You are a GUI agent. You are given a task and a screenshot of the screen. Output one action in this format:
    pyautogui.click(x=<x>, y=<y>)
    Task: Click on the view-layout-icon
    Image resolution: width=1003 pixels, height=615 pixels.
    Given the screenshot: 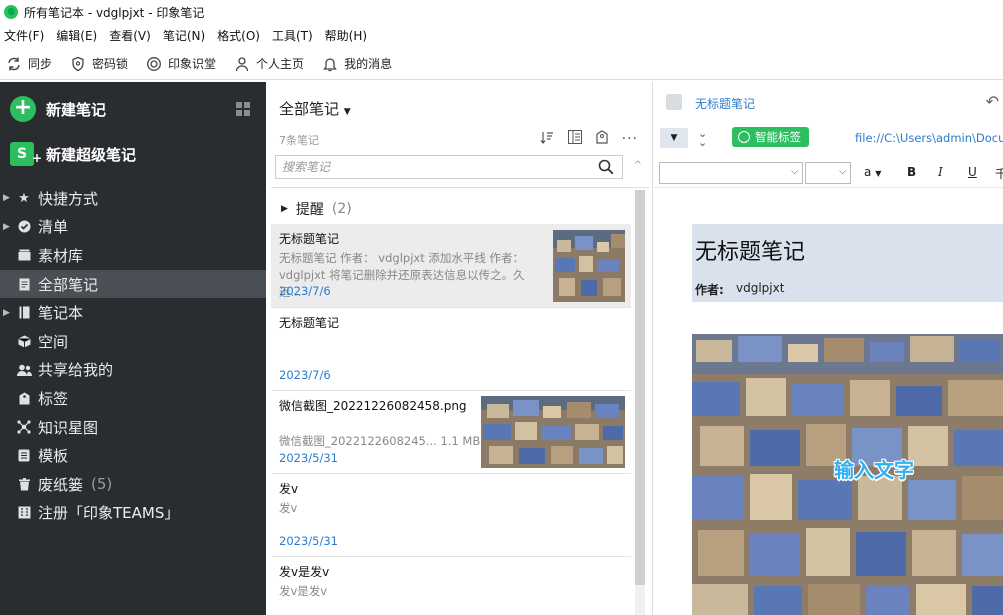 What is the action you would take?
    pyautogui.click(x=574, y=139)
    